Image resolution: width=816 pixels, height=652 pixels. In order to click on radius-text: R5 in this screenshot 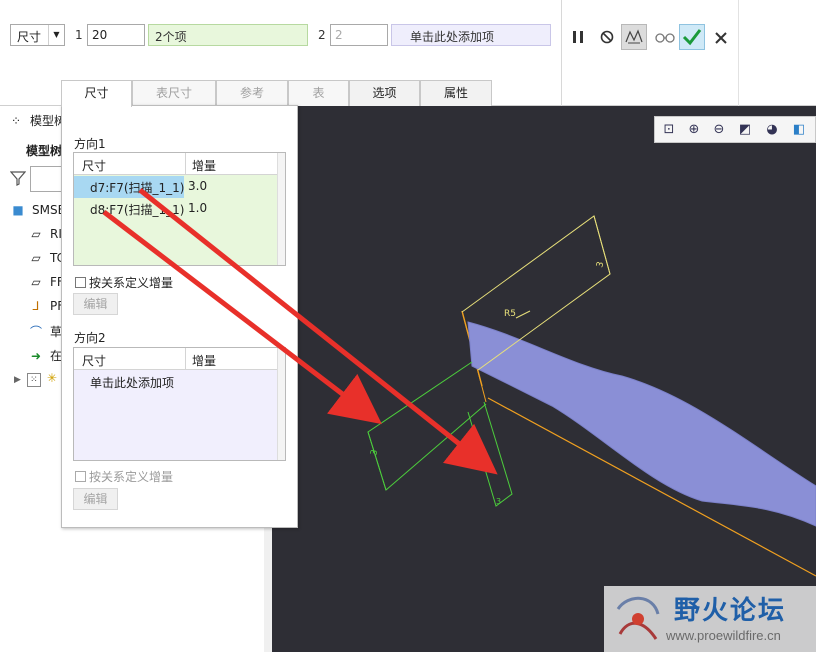, I will do `click(510, 314)`.